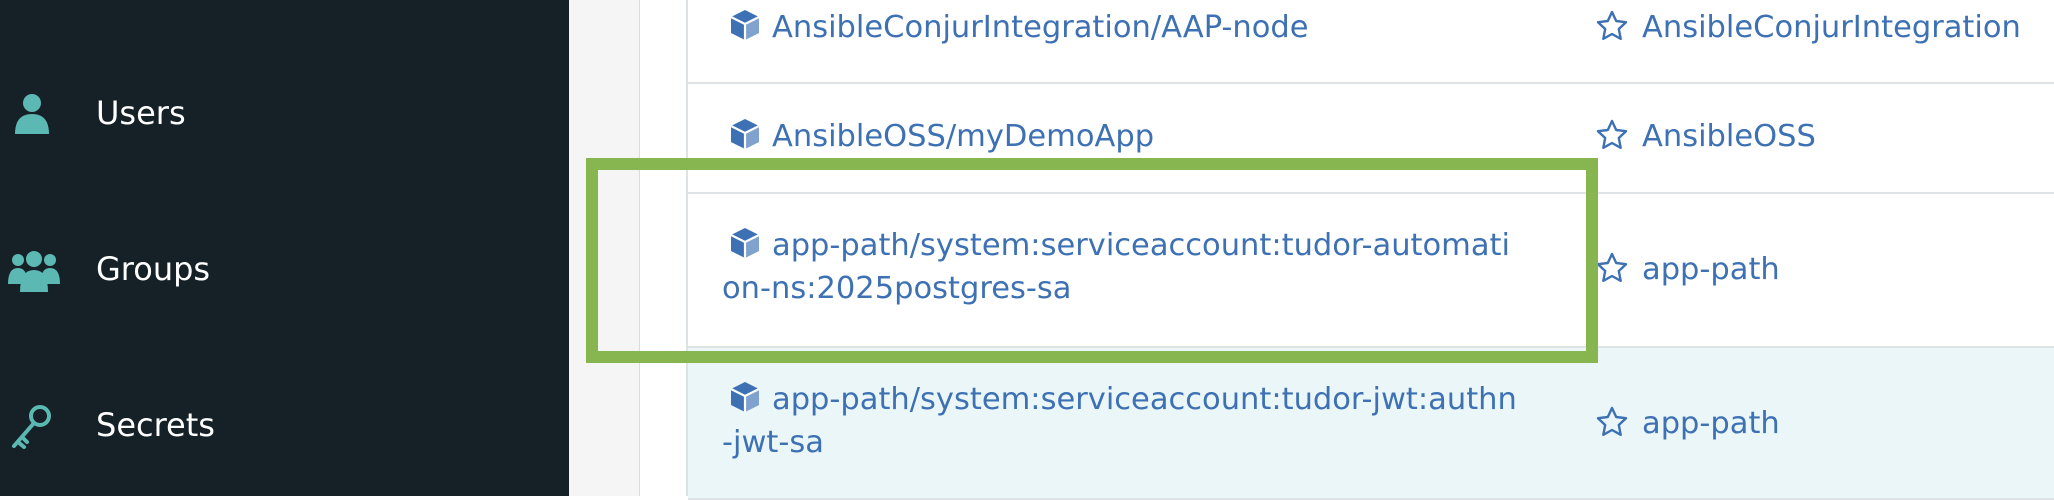  I want to click on sidebar-item-label: Secrets, so click(155, 425).